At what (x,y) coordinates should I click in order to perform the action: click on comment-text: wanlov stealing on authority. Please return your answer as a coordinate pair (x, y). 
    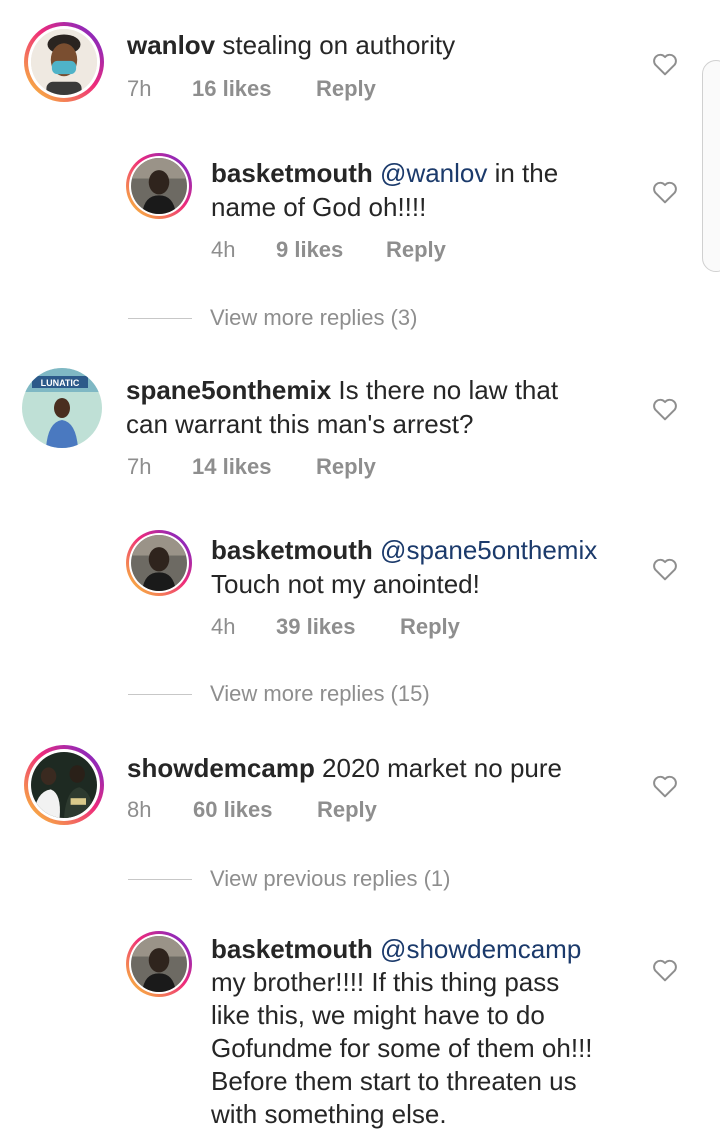
    Looking at the image, I should click on (291, 45).